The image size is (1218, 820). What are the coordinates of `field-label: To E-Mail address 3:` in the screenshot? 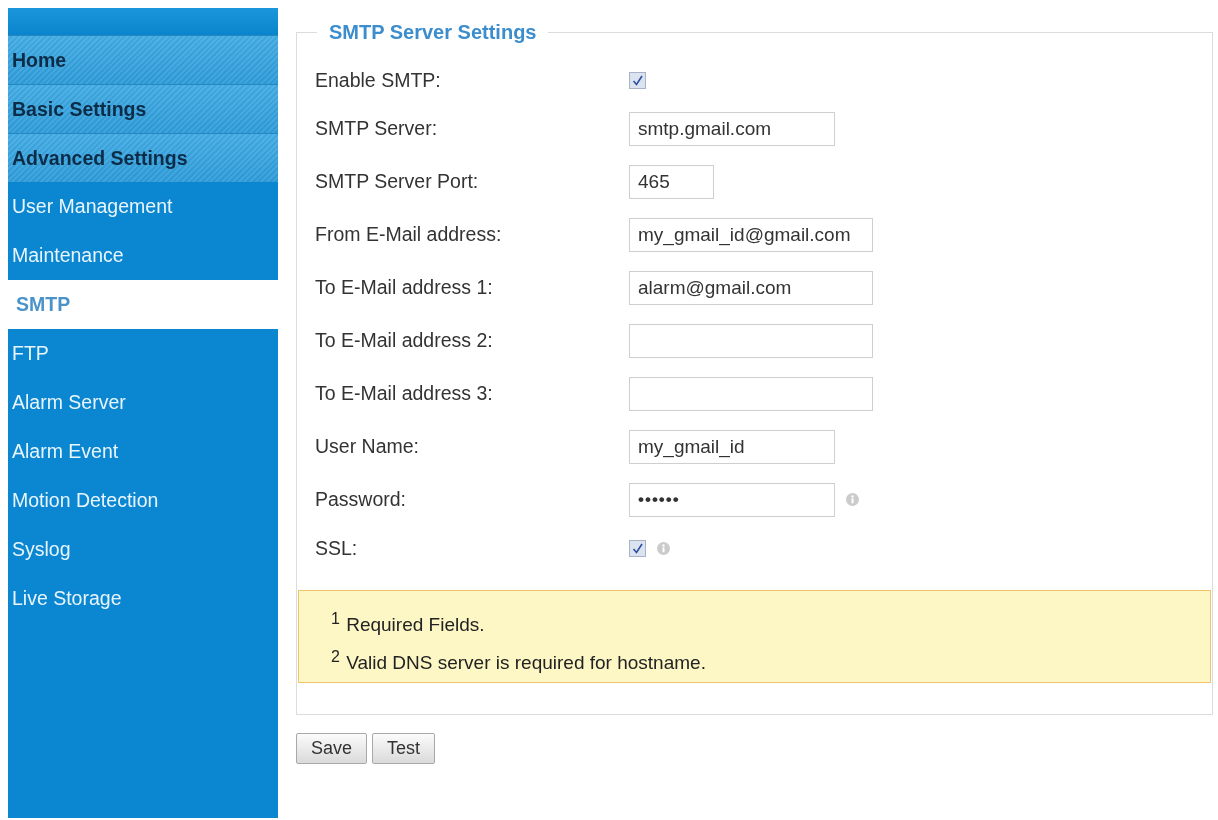 It's located at (404, 393).